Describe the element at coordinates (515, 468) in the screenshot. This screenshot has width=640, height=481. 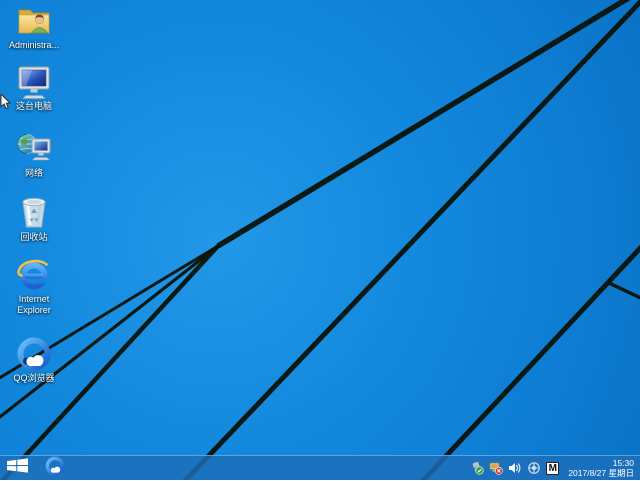
I see `volume-icon` at that location.